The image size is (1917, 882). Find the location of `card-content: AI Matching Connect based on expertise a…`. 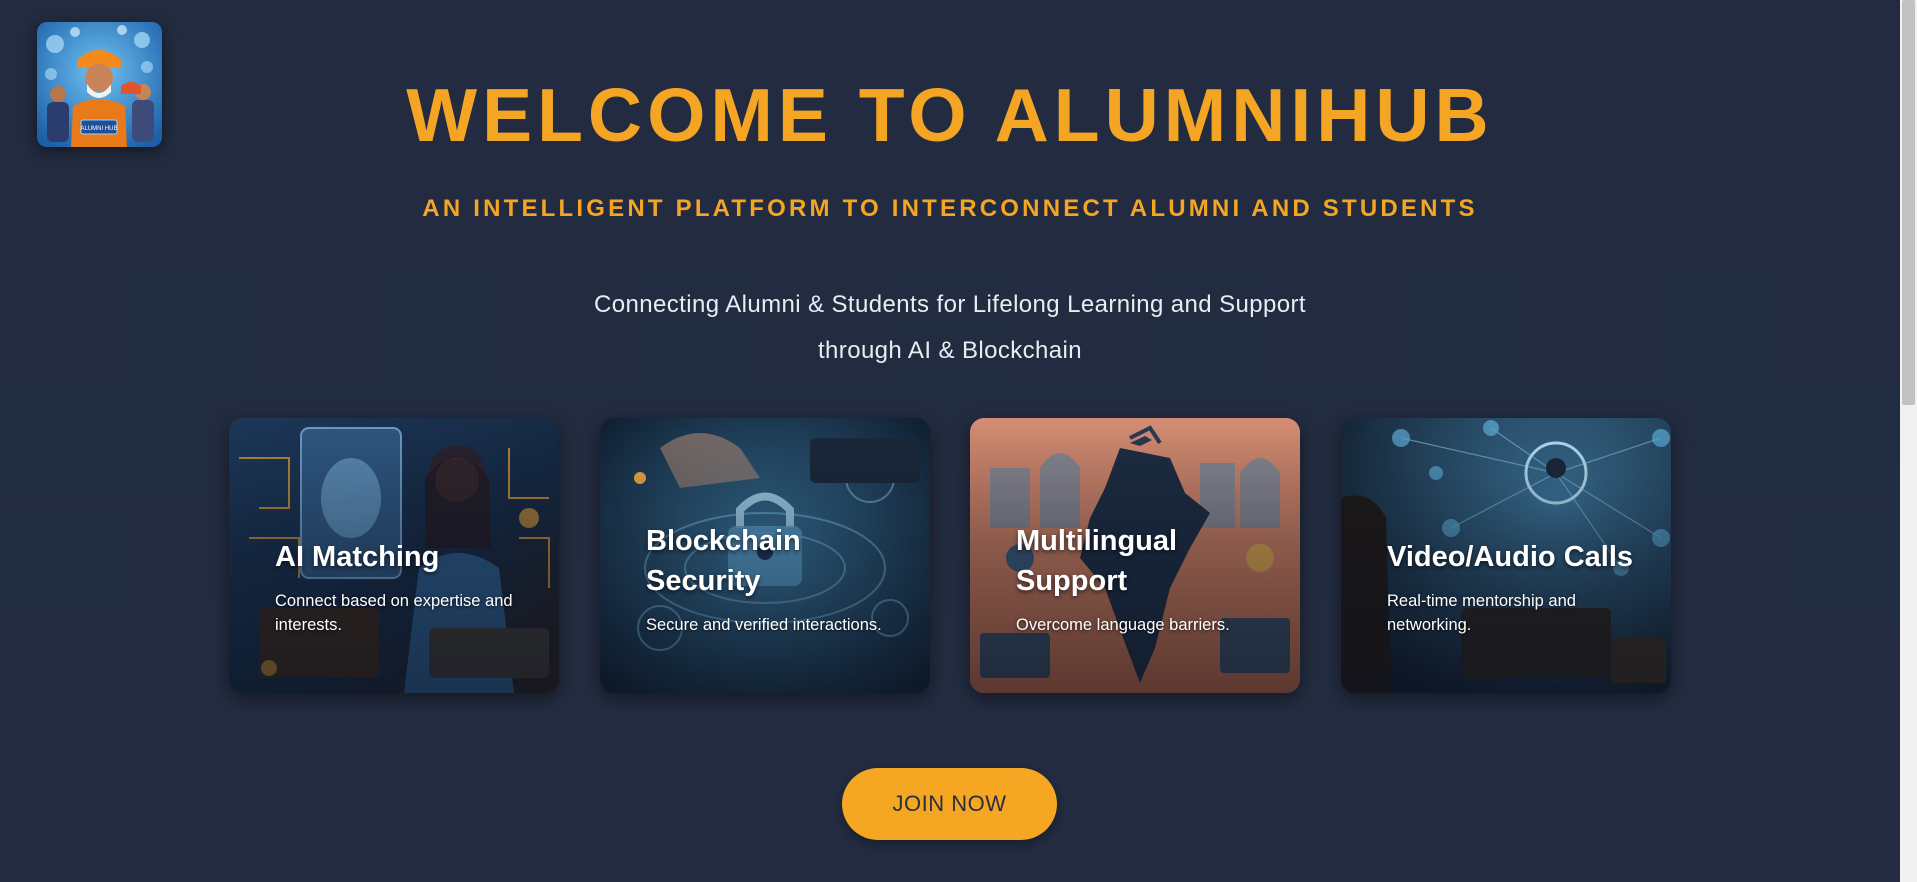

card-content: AI Matching Connect based on expertise a… is located at coordinates (408, 587).